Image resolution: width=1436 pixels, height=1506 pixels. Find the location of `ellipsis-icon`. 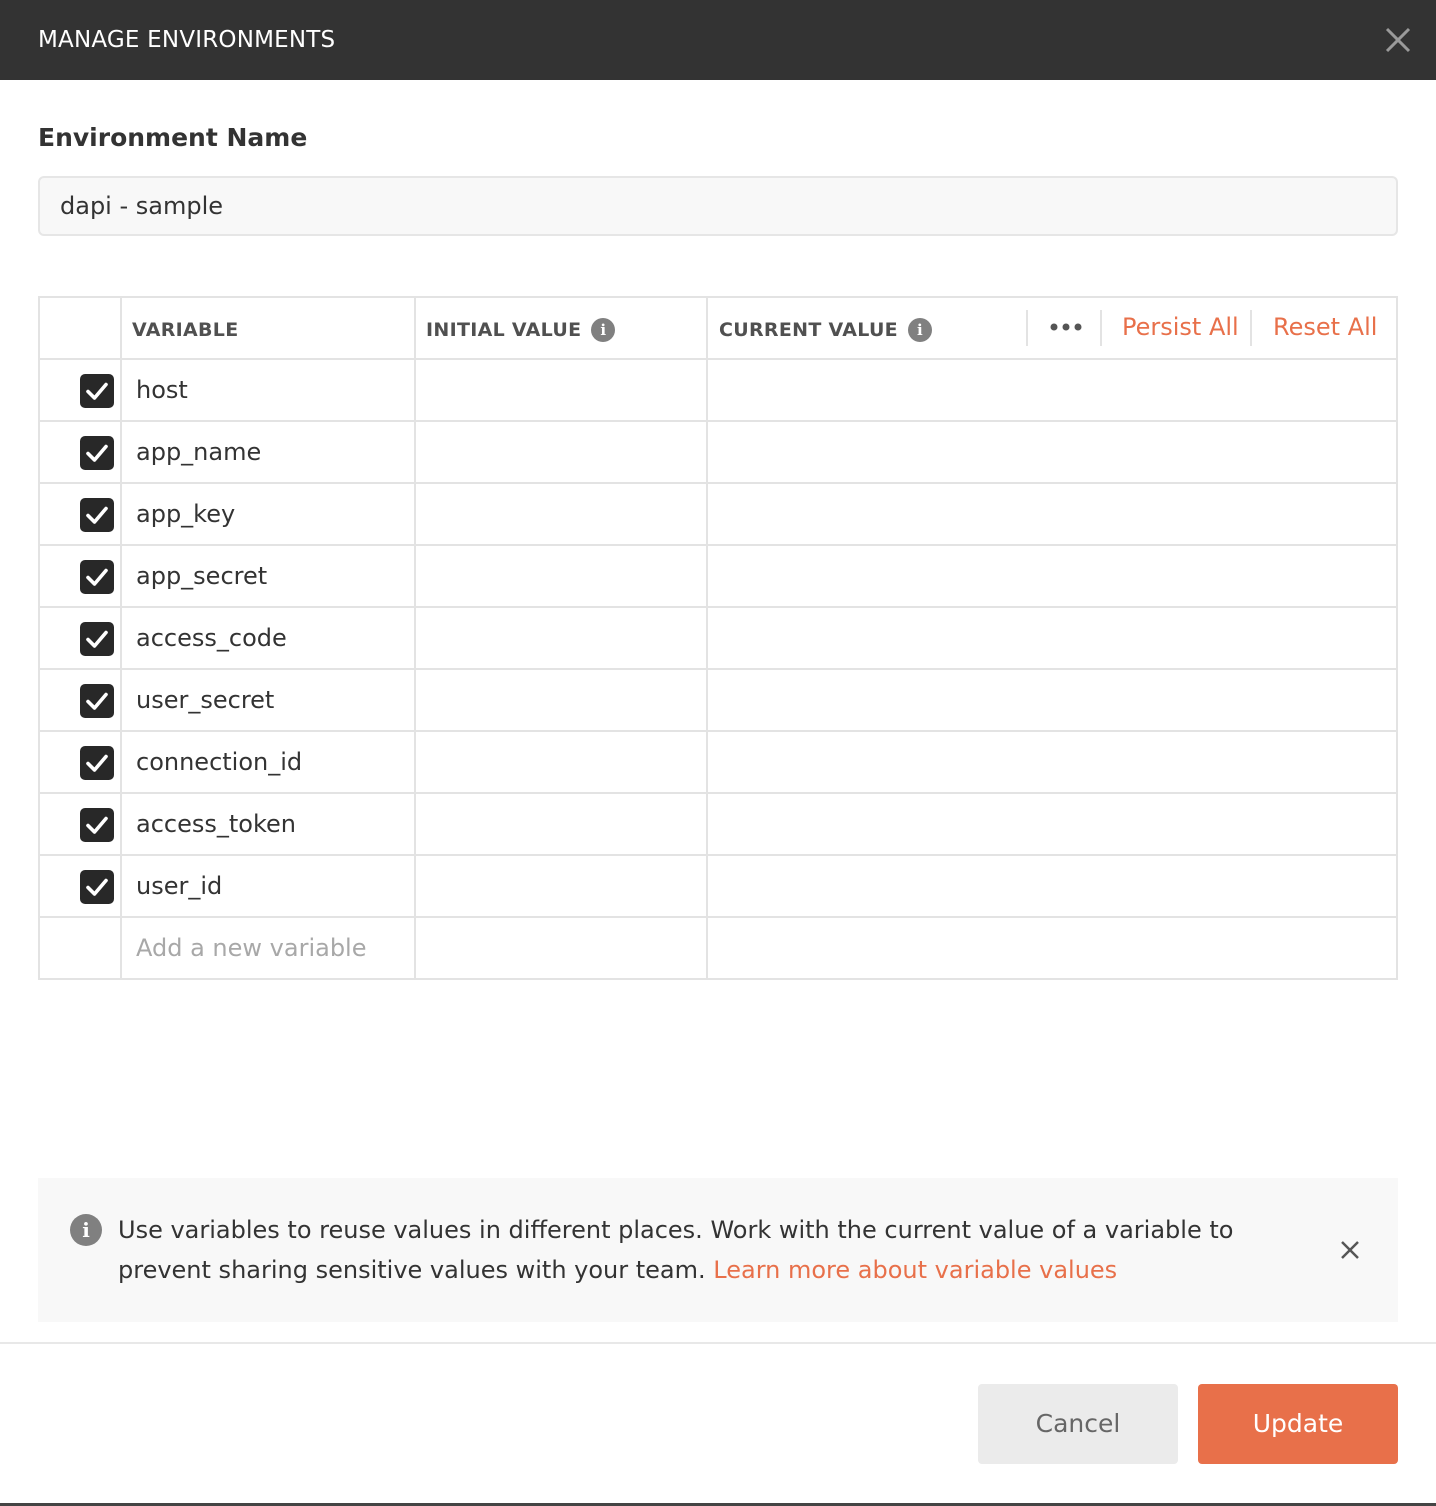

ellipsis-icon is located at coordinates (1066, 327).